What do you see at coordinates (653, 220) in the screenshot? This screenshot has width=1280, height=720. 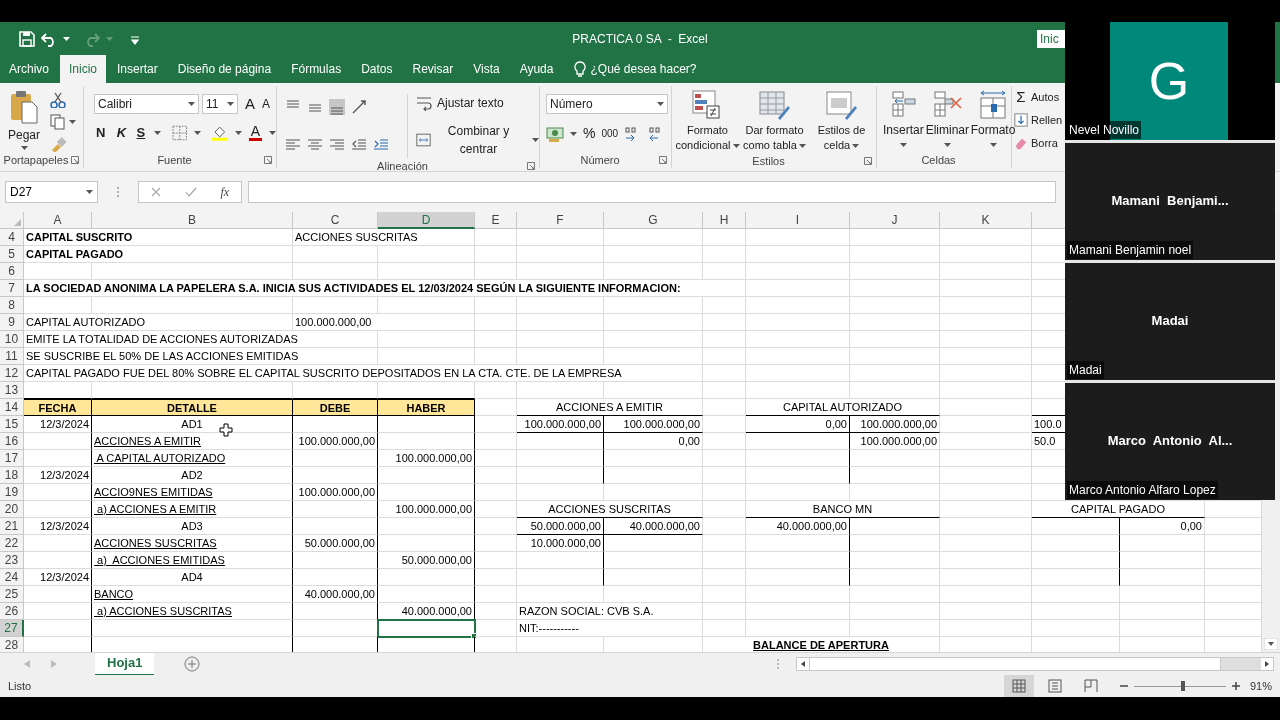 I see `column-header: G` at bounding box center [653, 220].